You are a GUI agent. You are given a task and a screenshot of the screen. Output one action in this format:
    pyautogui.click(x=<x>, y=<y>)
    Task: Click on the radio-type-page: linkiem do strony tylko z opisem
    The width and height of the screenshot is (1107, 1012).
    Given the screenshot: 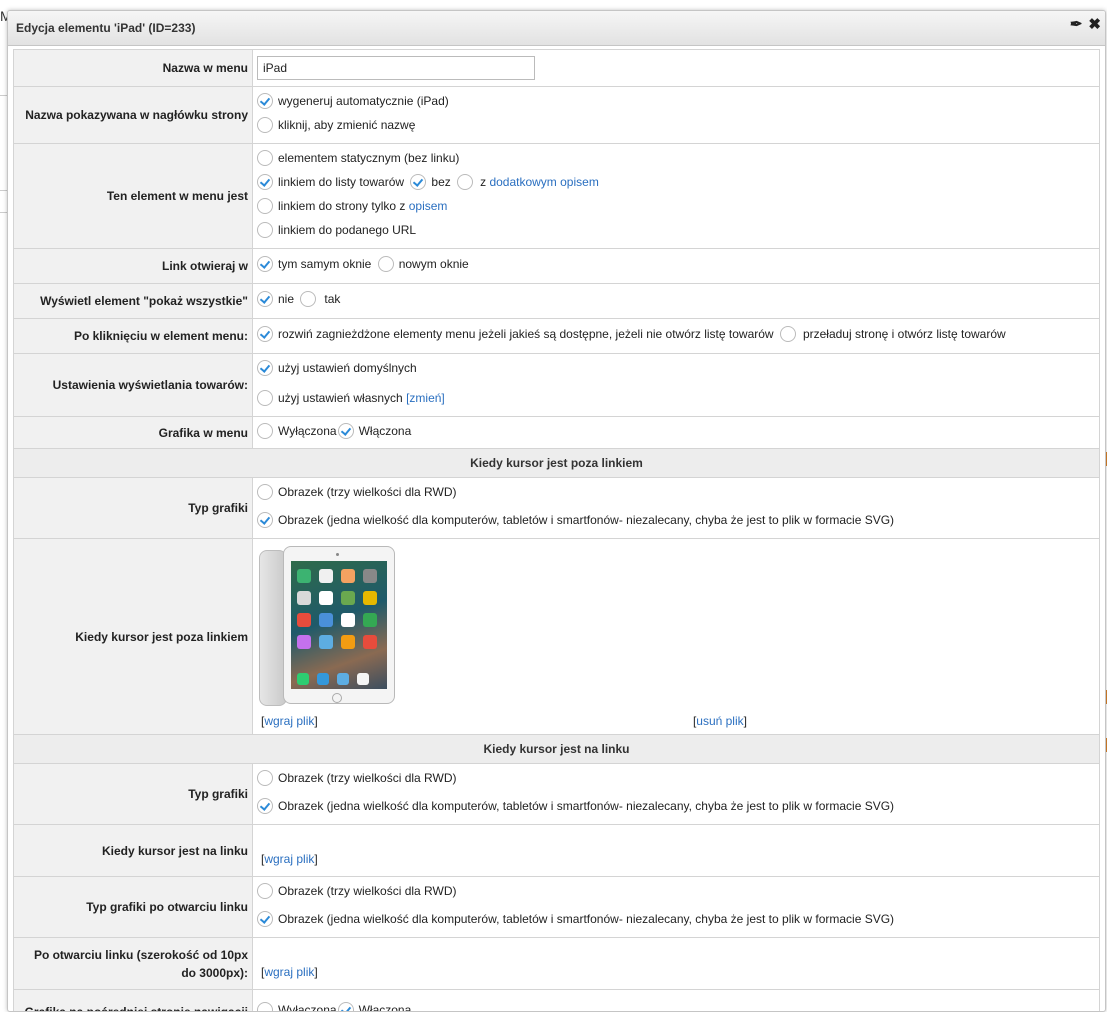 What is the action you would take?
    pyautogui.click(x=352, y=206)
    